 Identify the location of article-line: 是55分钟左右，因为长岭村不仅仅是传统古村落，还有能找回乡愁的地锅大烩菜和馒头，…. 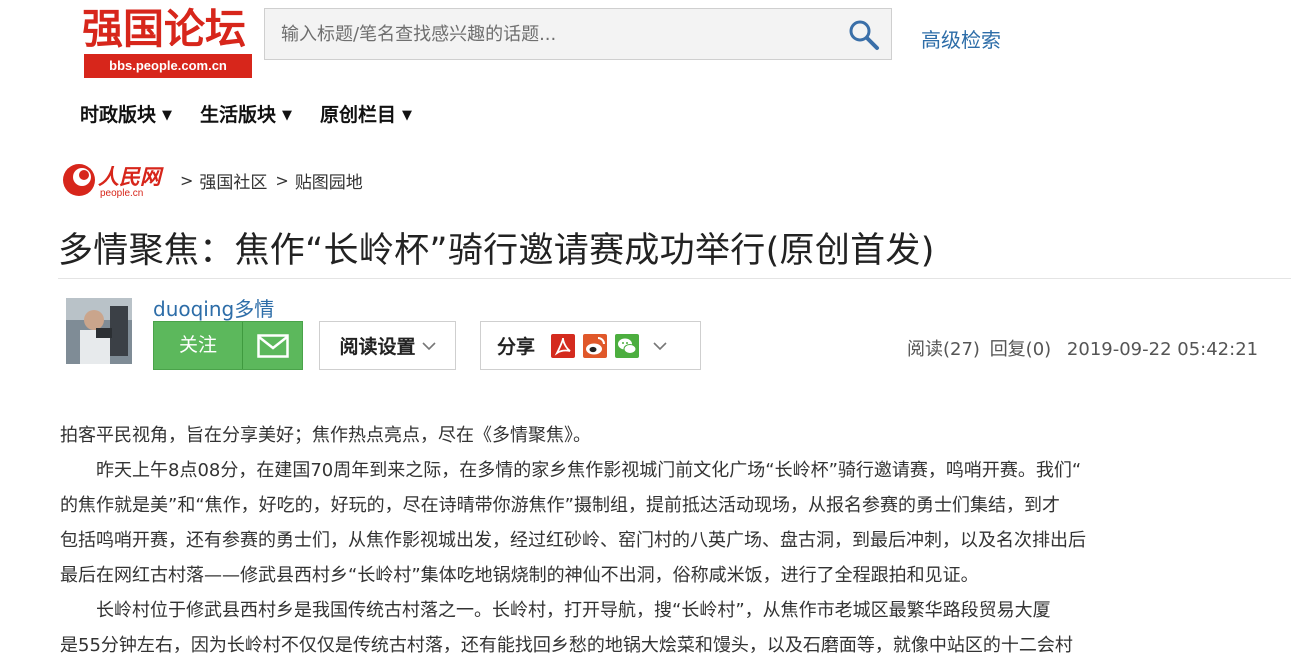
(566, 645).